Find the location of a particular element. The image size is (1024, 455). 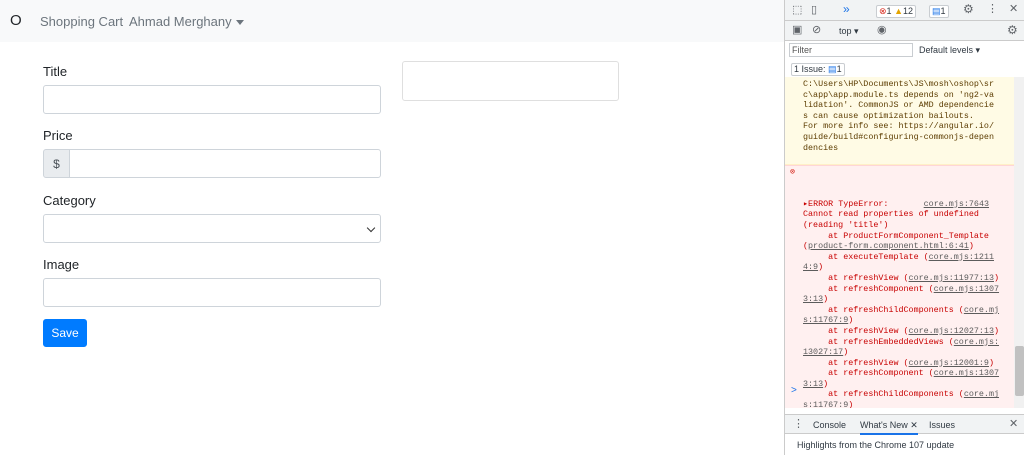

stack-trace-line: at ProductFormComponent_Template is located at coordinates (896, 235).